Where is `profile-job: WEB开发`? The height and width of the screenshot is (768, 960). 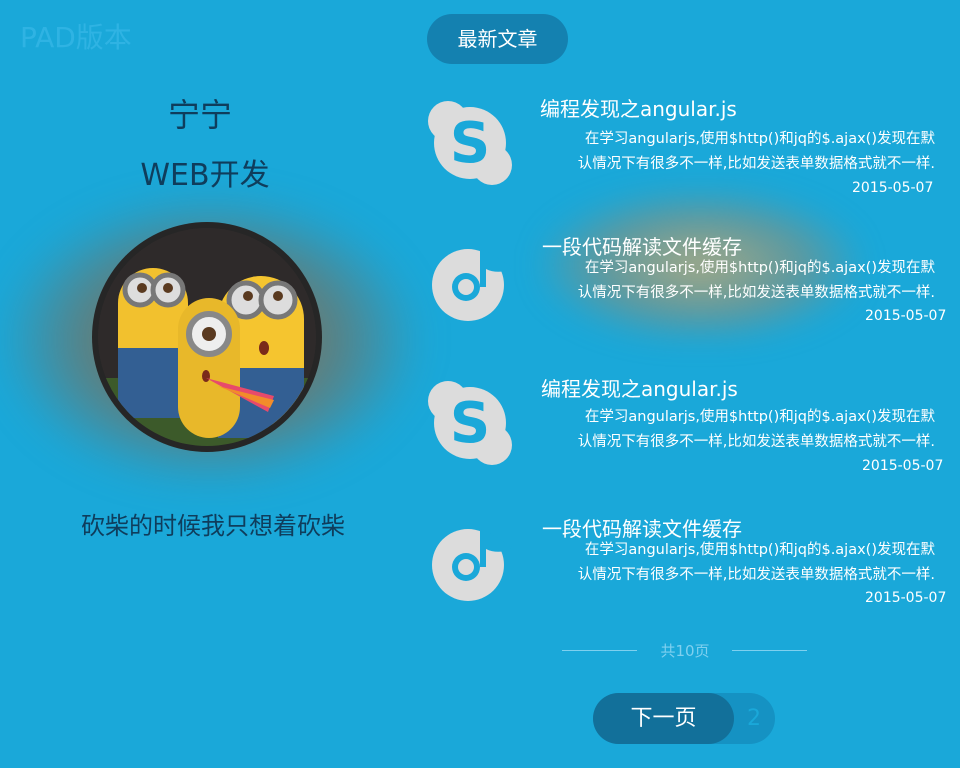 profile-job: WEB开发 is located at coordinates (205, 175).